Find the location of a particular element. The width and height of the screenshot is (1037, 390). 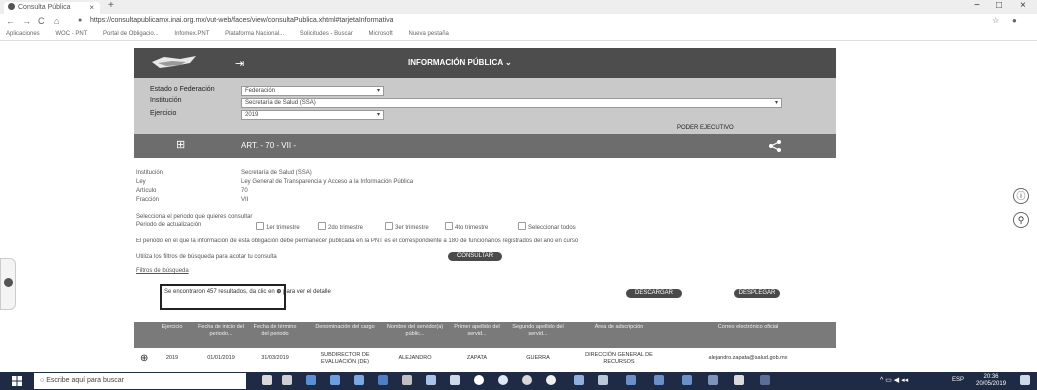

estado-label: Estado o Federación is located at coordinates (182, 89).